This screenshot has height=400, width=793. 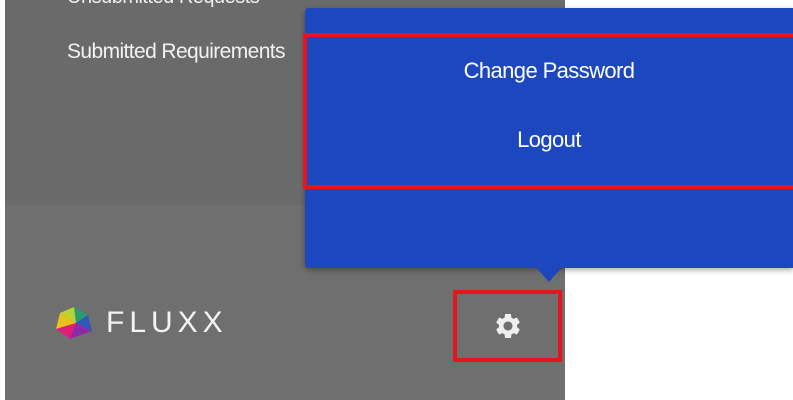 I want to click on fluxx-logo: FLUXX, so click(x=140, y=323).